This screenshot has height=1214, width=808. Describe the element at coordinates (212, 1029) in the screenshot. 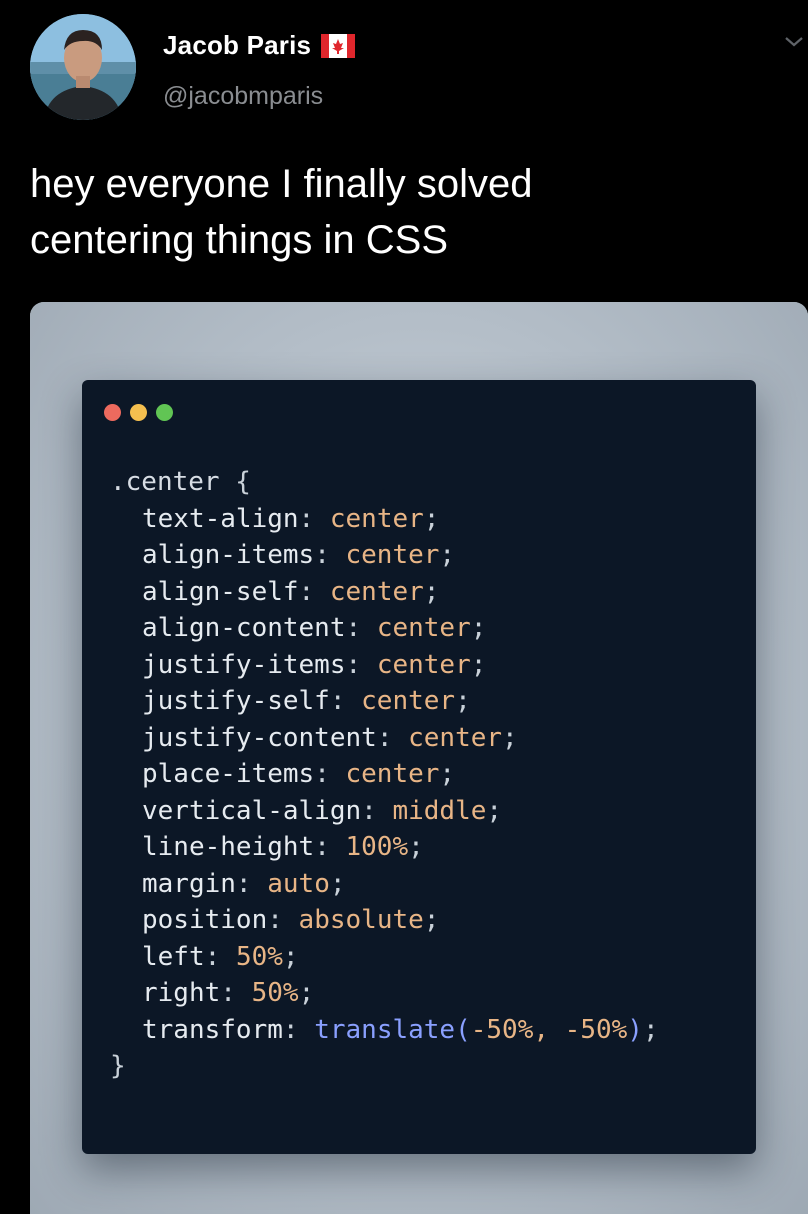

I see `css-property: transform` at that location.